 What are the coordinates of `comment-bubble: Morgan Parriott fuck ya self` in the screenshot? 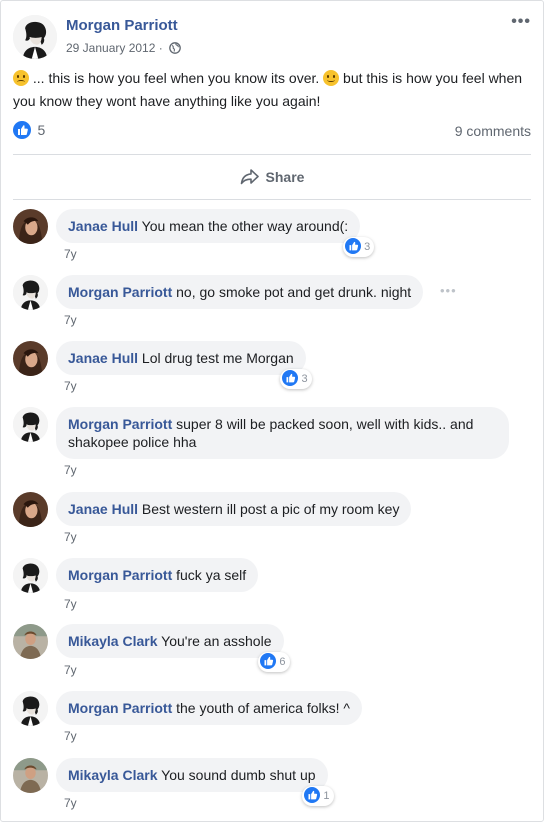 It's located at (157, 575).